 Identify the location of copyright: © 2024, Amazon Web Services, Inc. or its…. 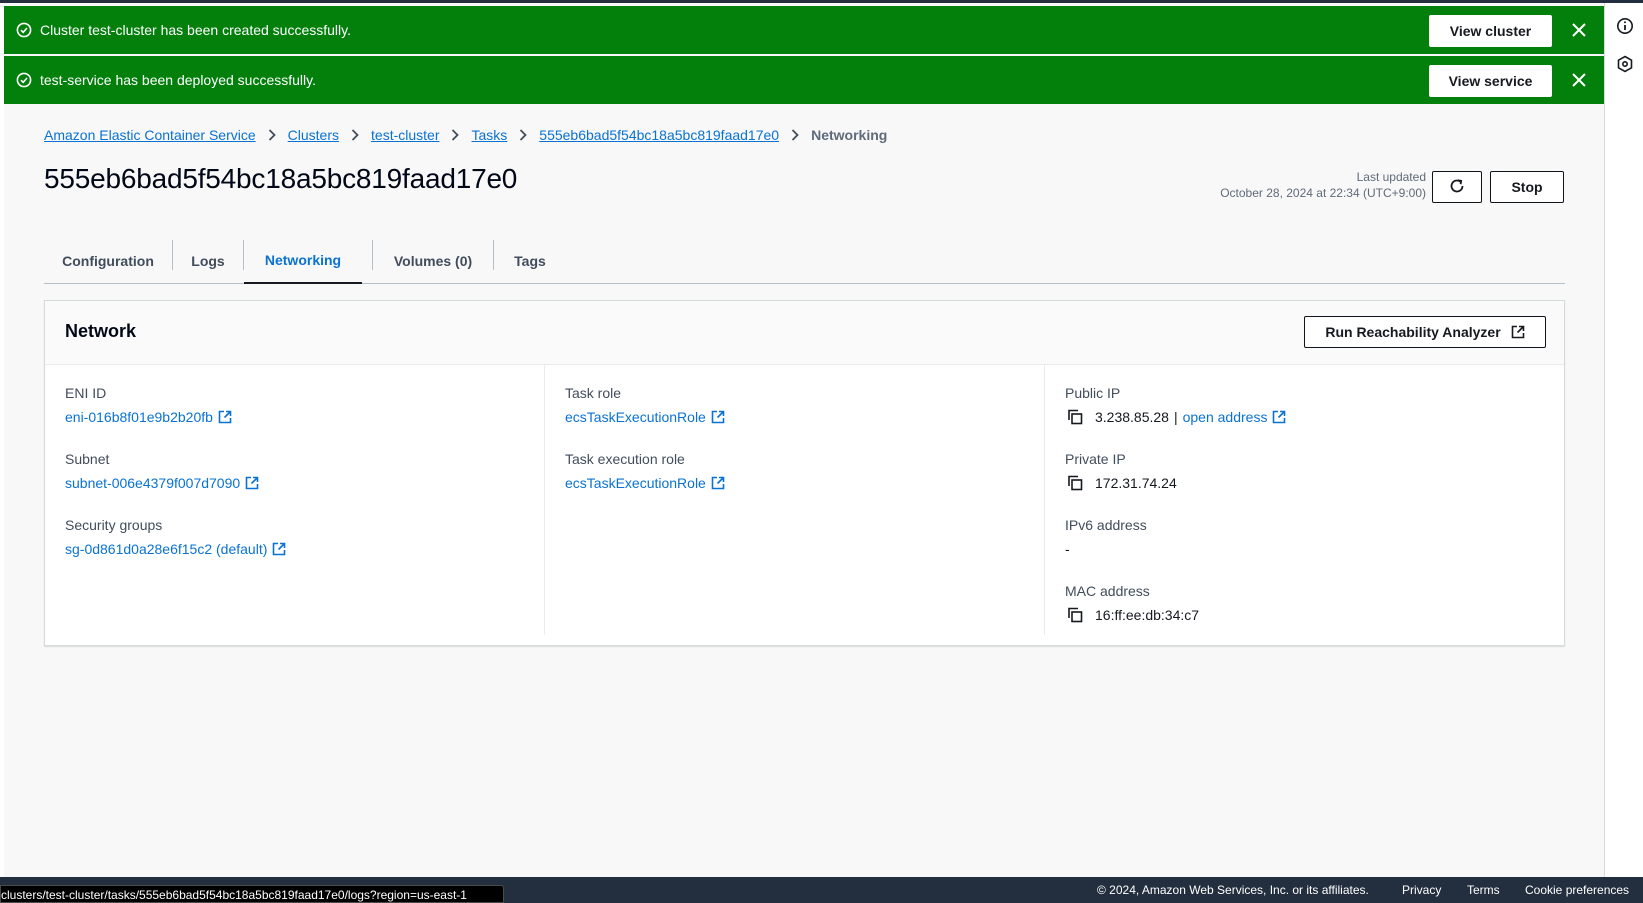
(1233, 890).